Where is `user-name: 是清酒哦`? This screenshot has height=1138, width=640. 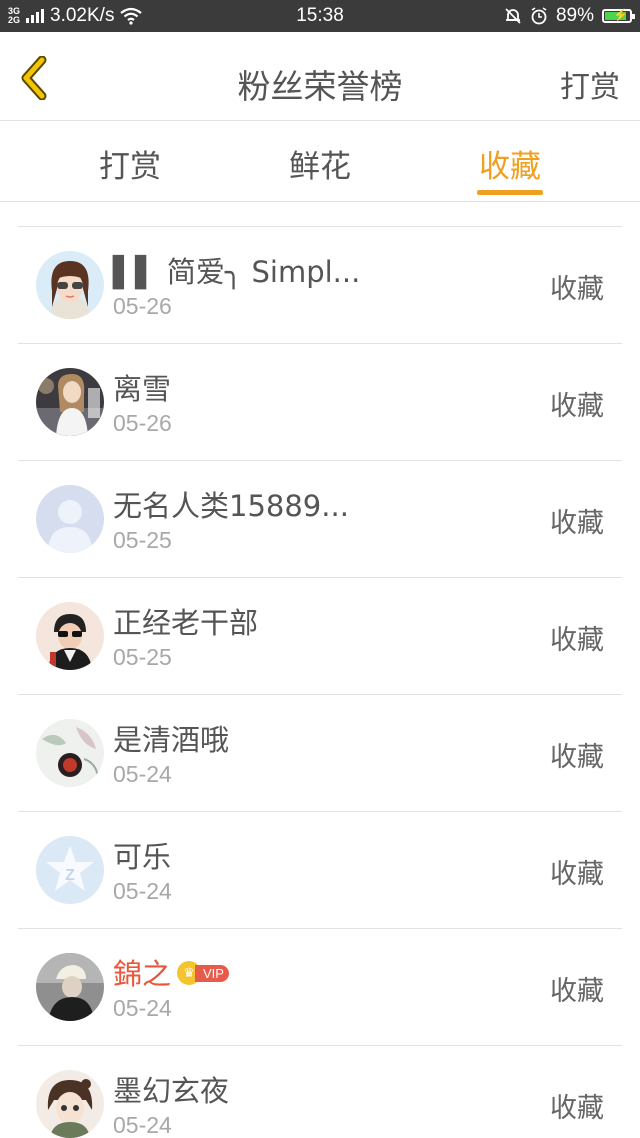 user-name: 是清酒哦 is located at coordinates (171, 740).